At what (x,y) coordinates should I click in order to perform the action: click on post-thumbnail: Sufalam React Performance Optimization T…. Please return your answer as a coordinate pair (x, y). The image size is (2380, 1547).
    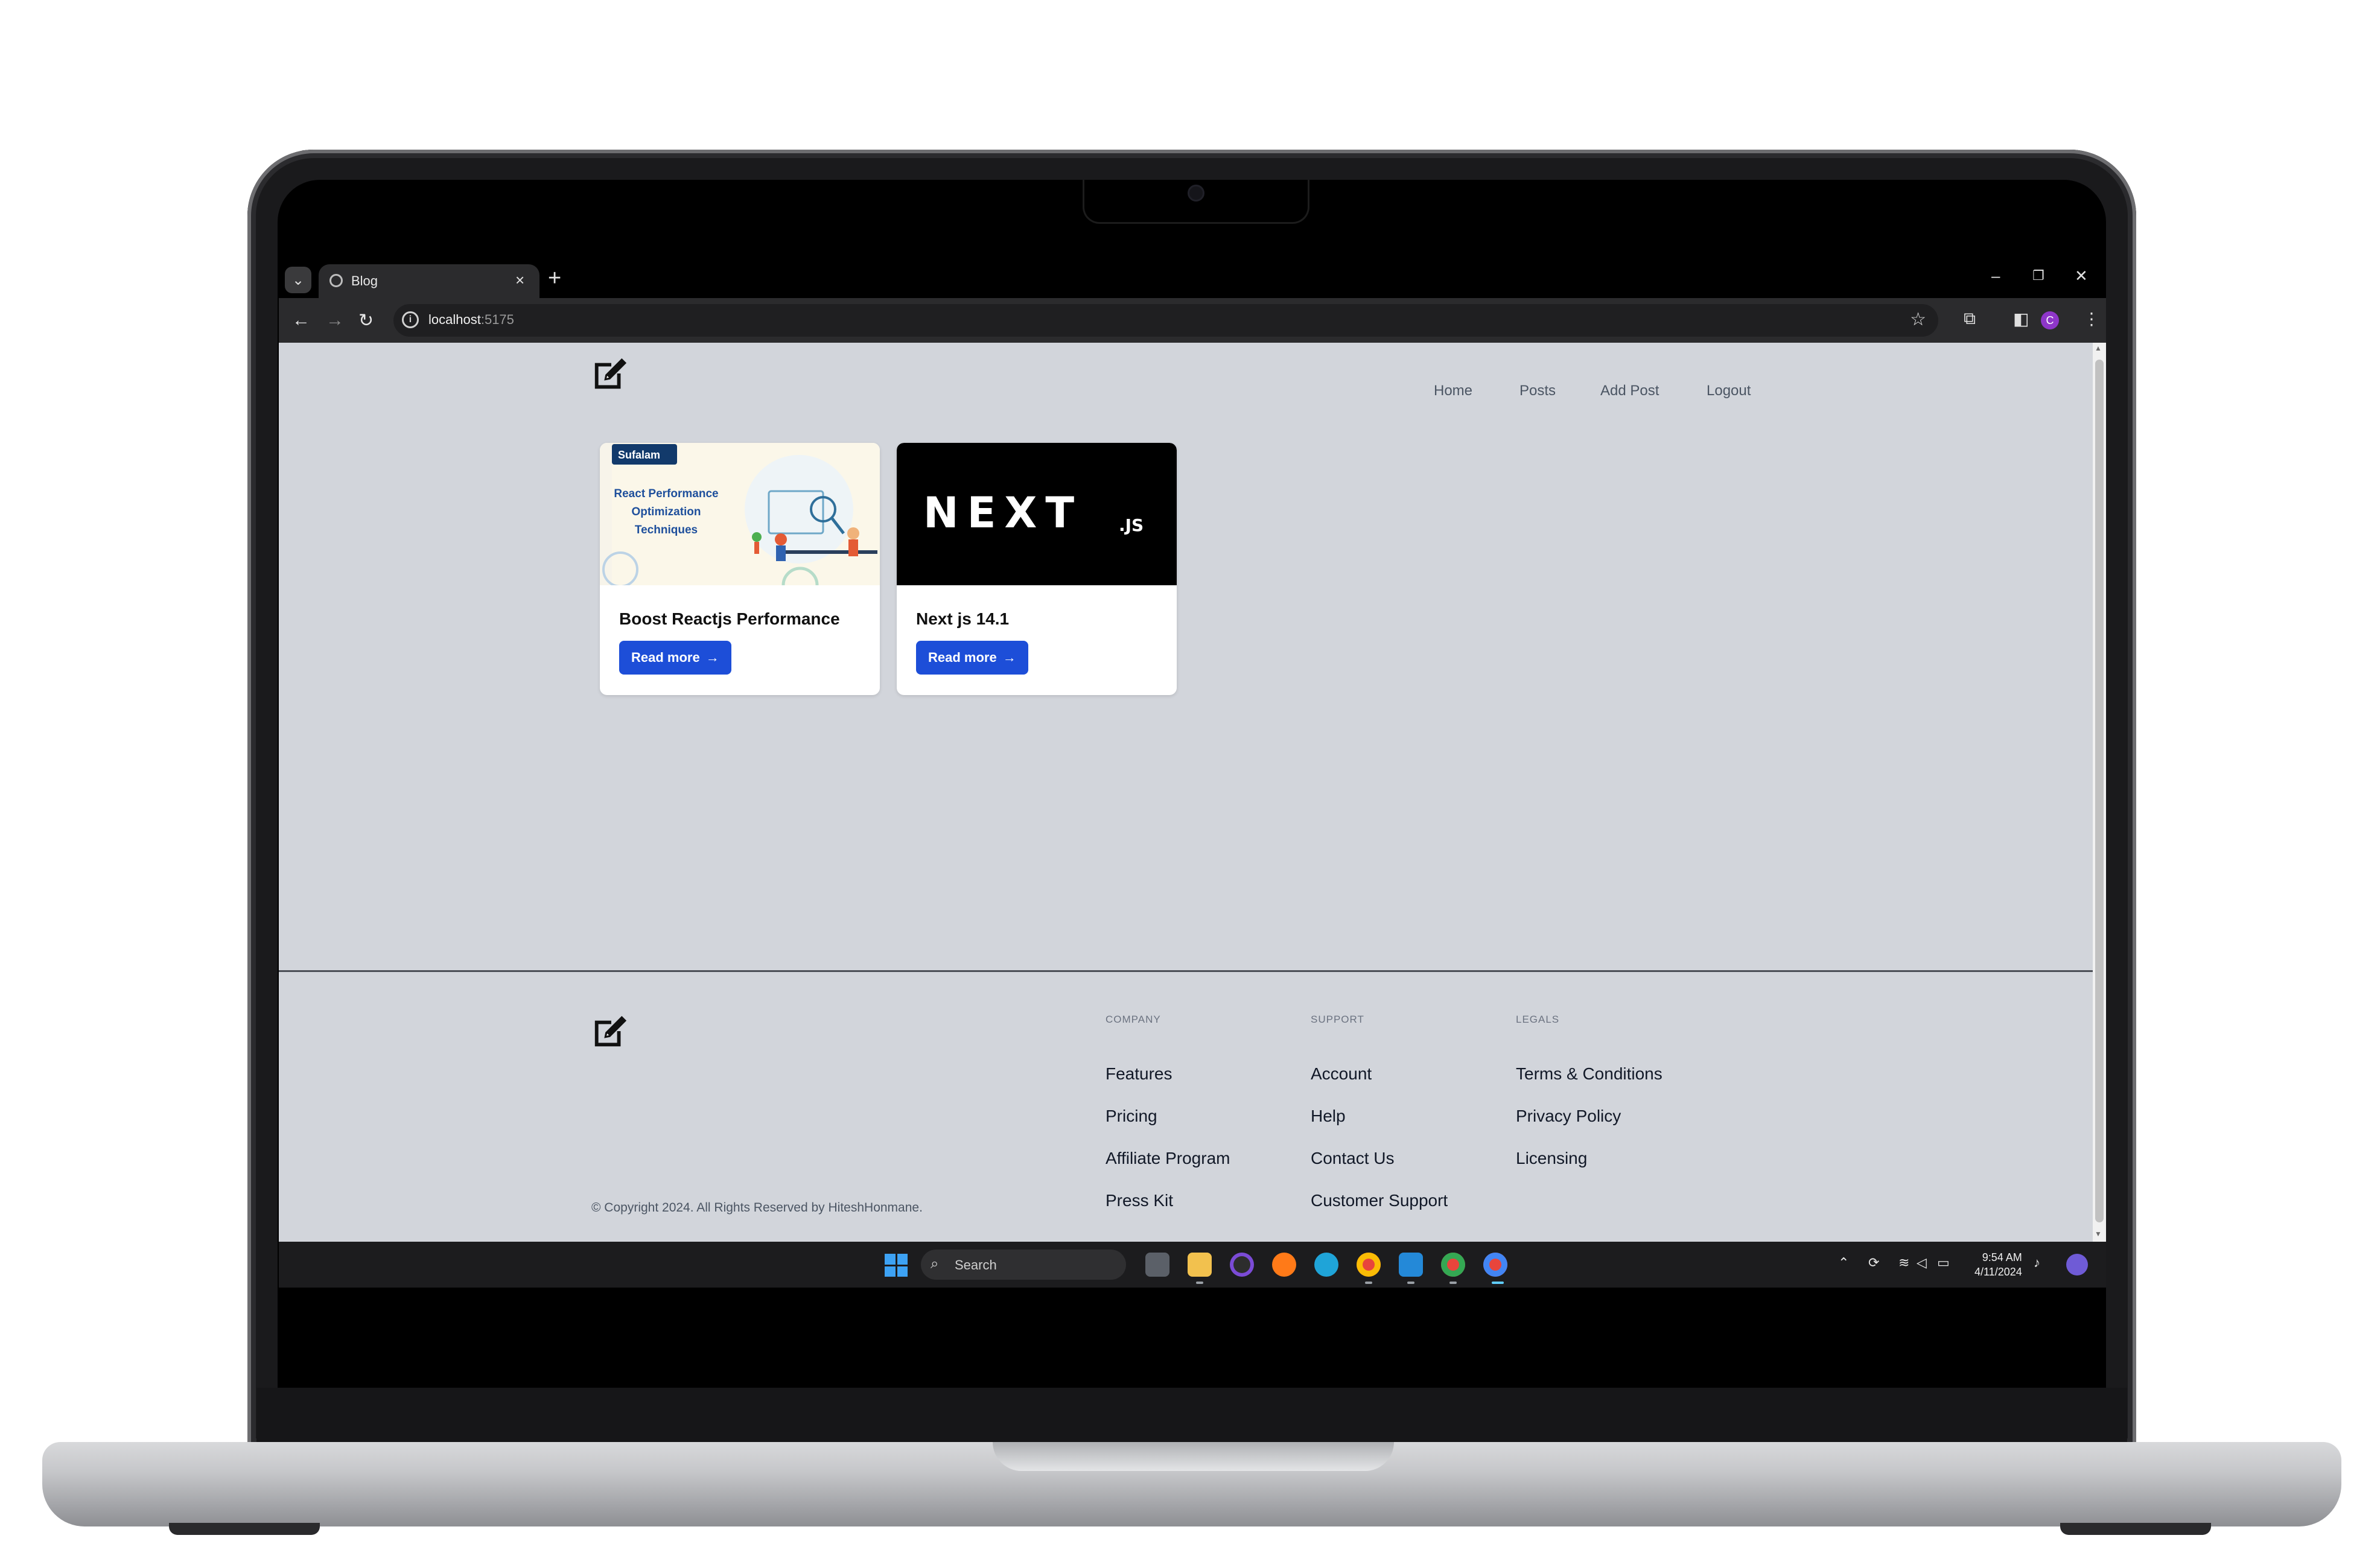
    Looking at the image, I should click on (740, 514).